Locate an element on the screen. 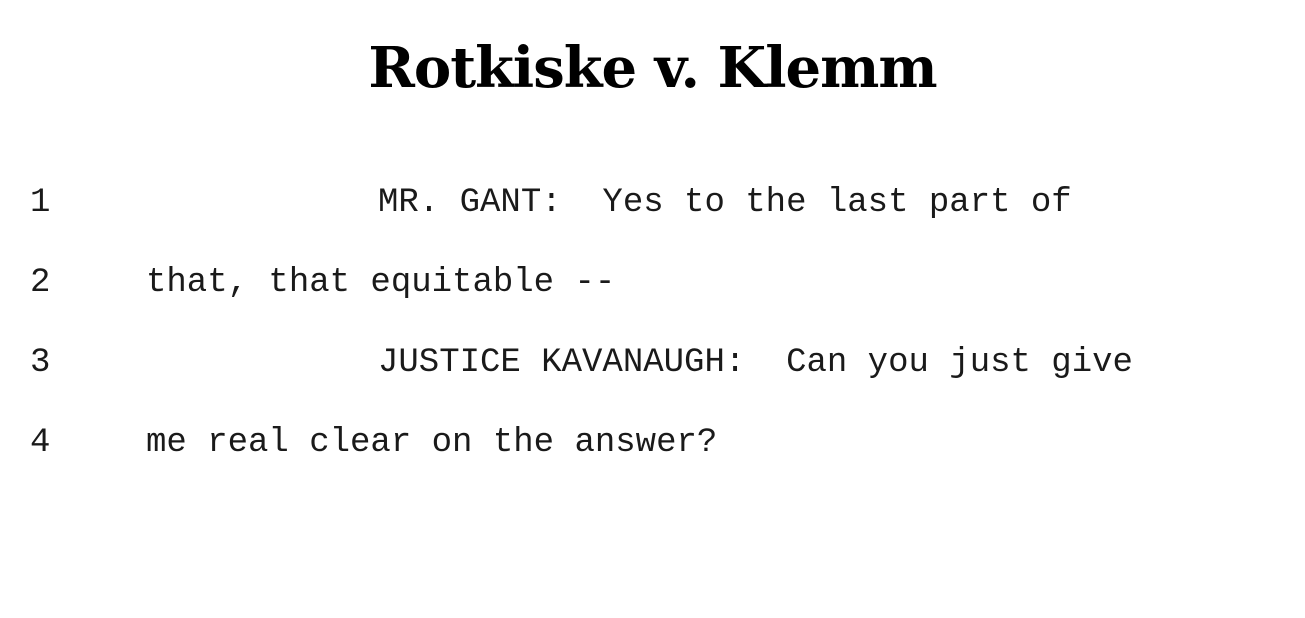  line-number: 1 is located at coordinates (40, 203).